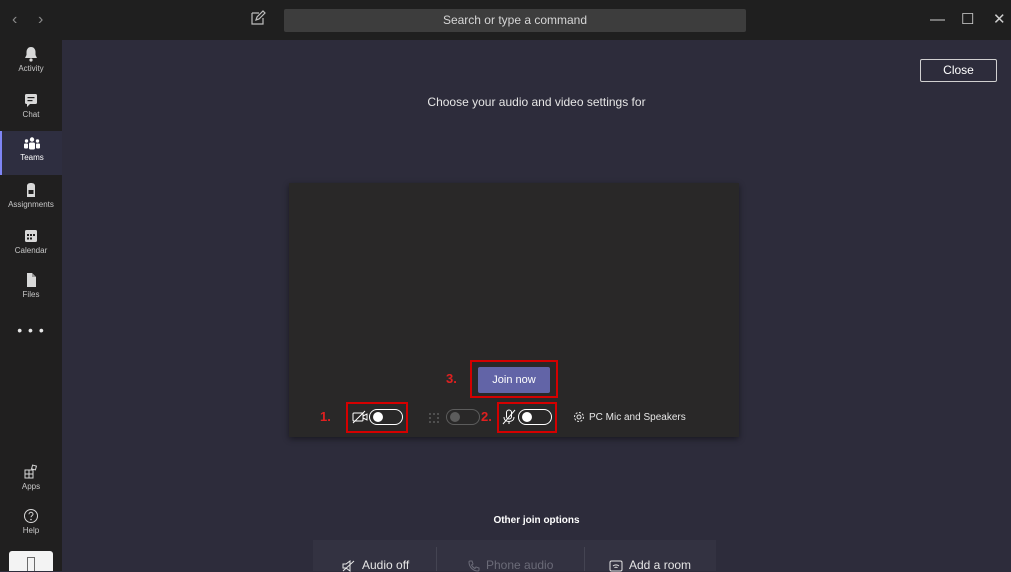 This screenshot has width=1011, height=572. I want to click on step-label-1: 1., so click(325, 416).